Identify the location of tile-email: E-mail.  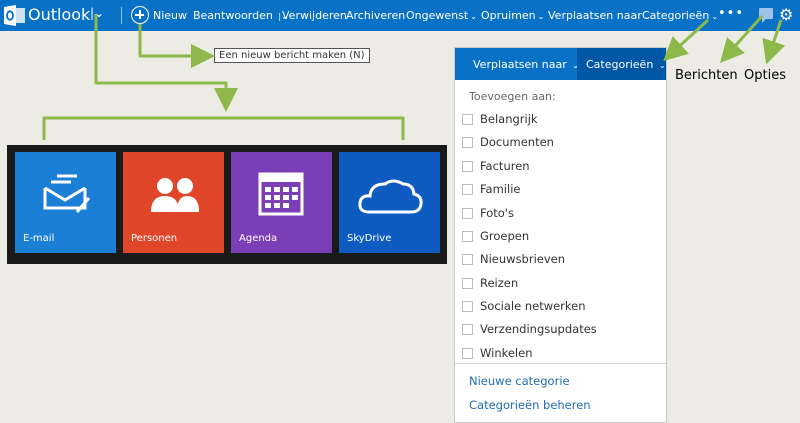
(65, 202).